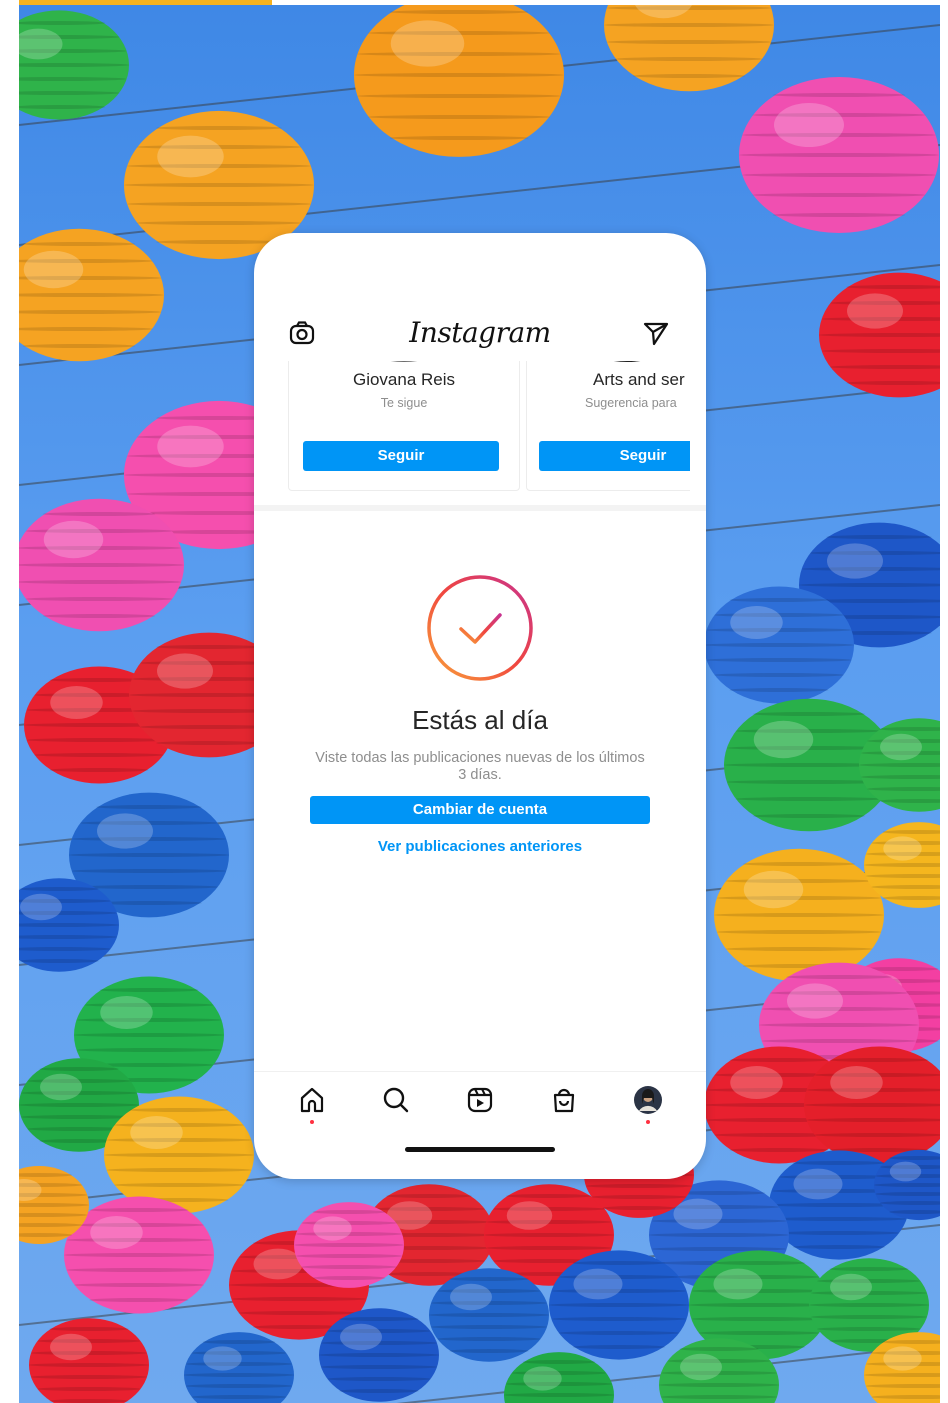 The width and height of the screenshot is (948, 1403). I want to click on instagram-logo: Instagram, so click(480, 333).